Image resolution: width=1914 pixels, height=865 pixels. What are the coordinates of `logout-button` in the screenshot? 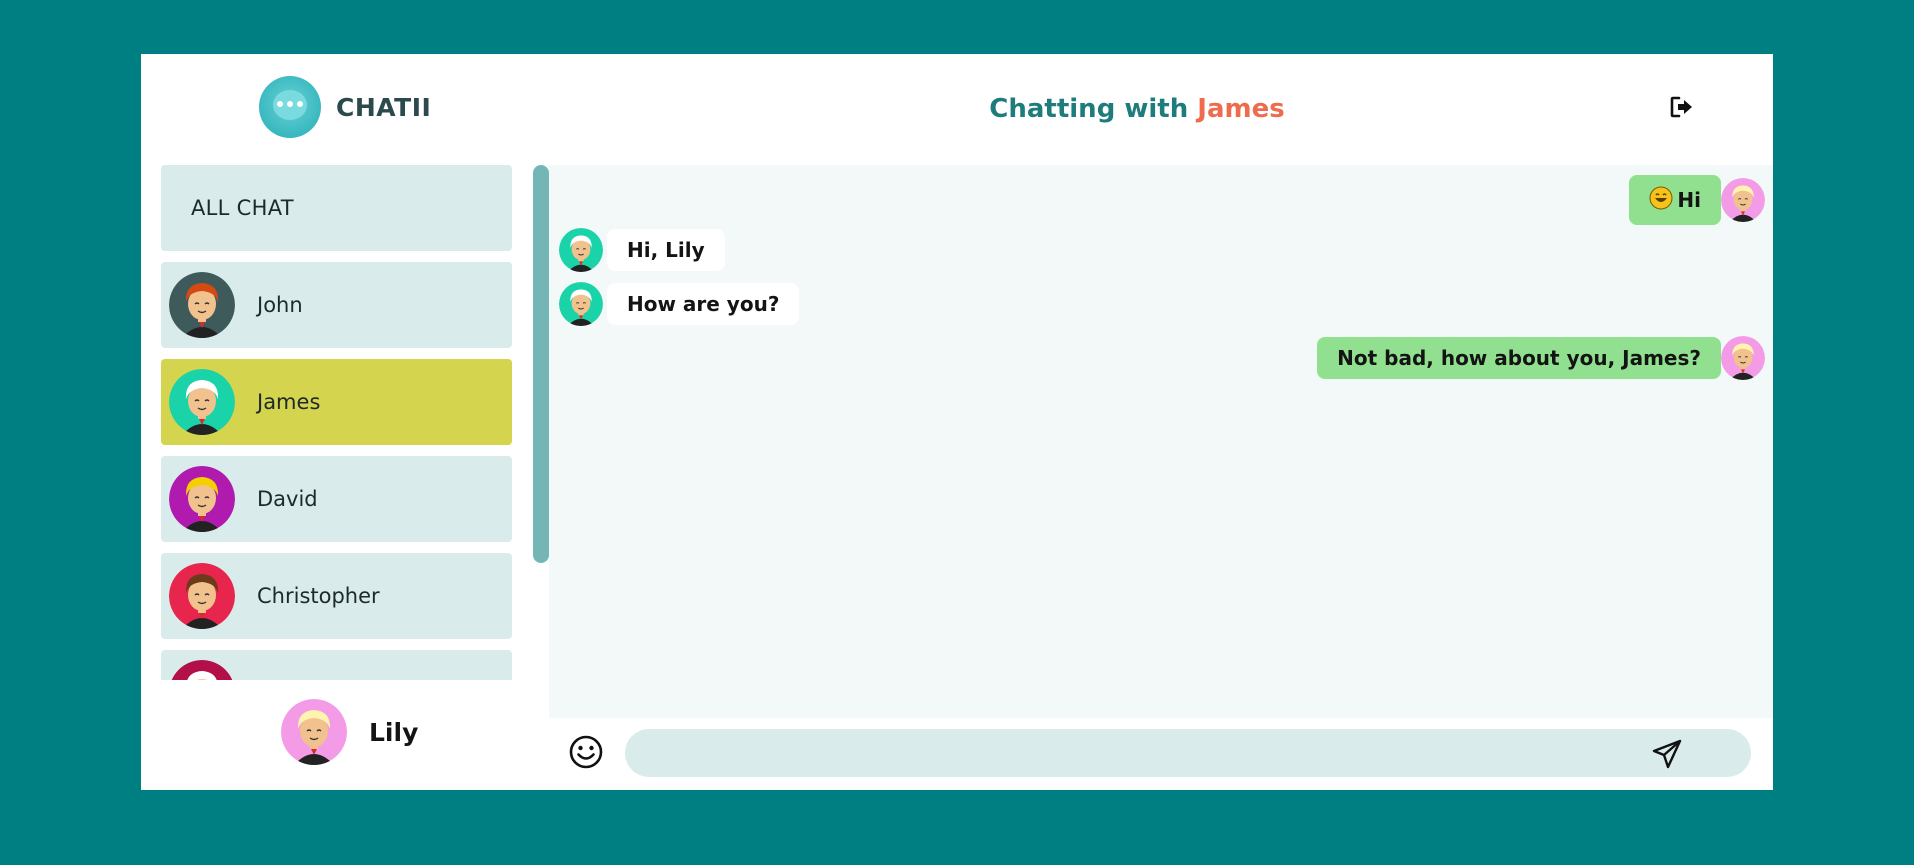 It's located at (1682, 107).